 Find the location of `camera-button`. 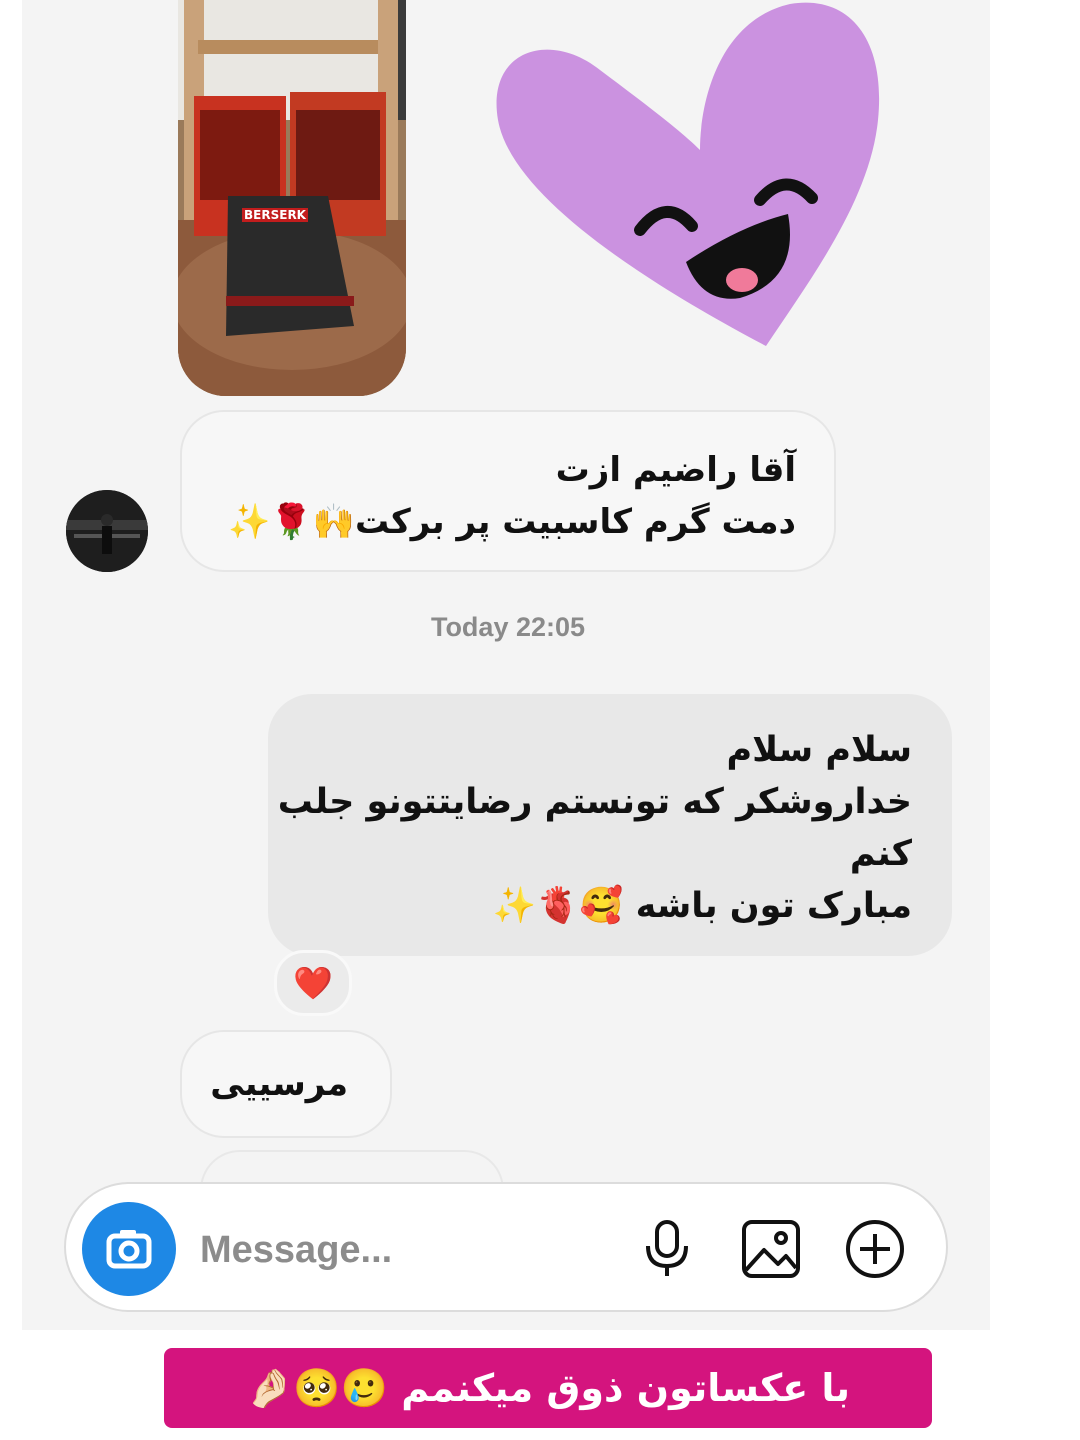

camera-button is located at coordinates (129, 1249).